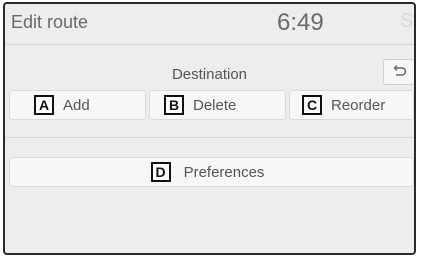 This screenshot has height=260, width=421. I want to click on reorder-button-label: Reorder, so click(358, 105).